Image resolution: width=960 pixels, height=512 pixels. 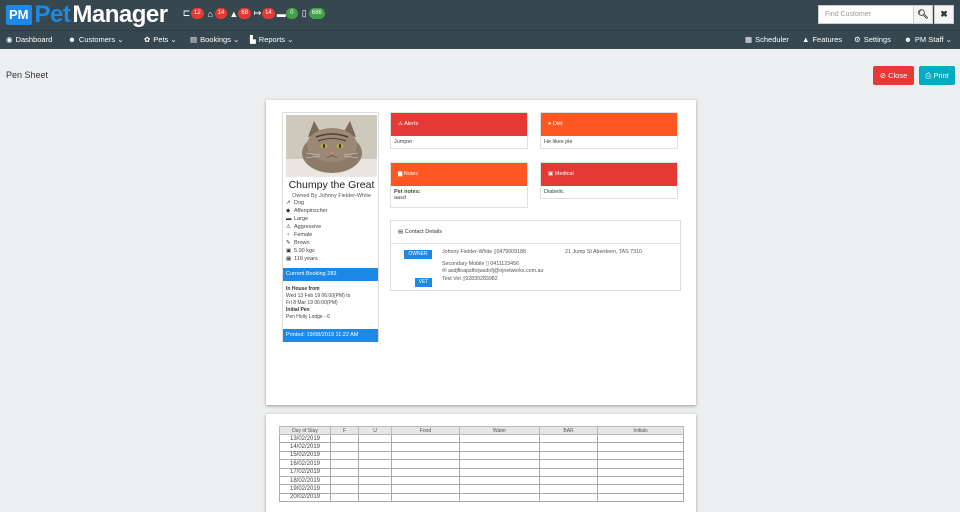 What do you see at coordinates (299, 203) in the screenshot?
I see `attr-text: Dog` at bounding box center [299, 203].